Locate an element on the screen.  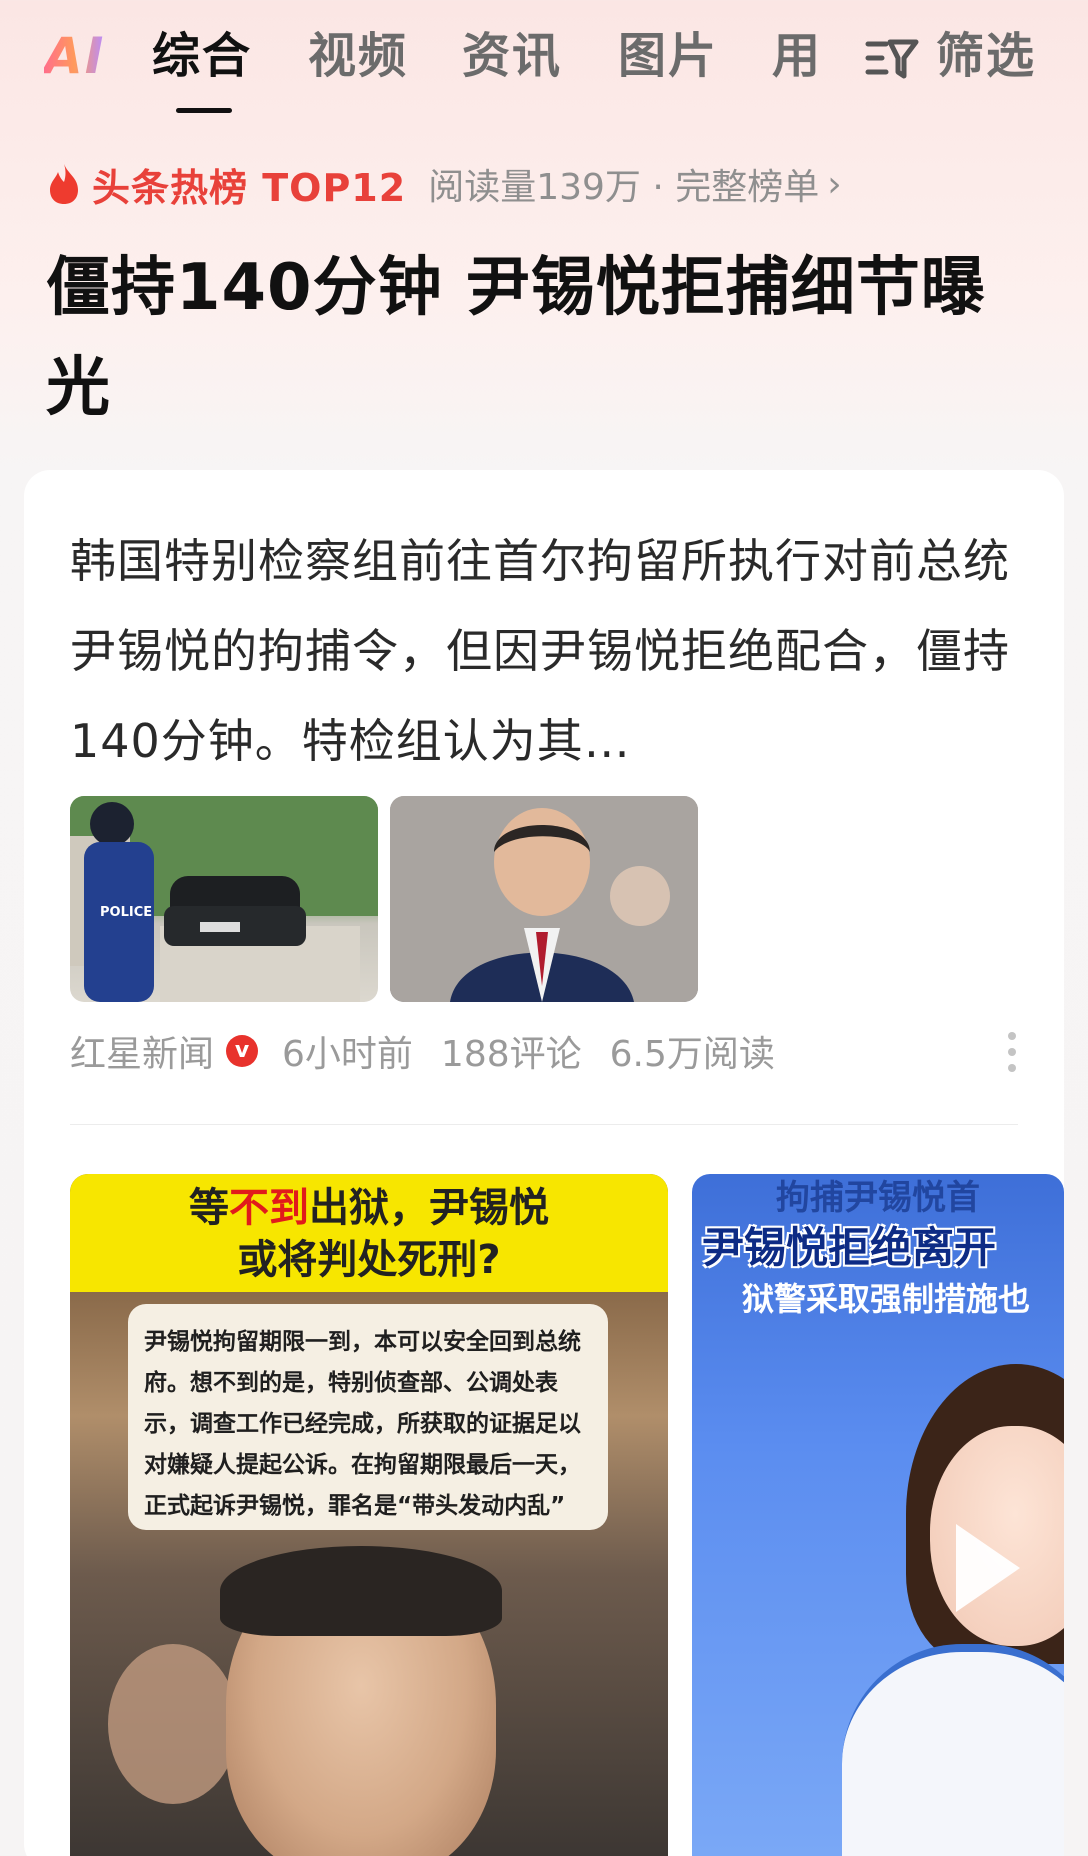
video-title-sub: 狱警采取强制措施也 is located at coordinates (886, 1299).